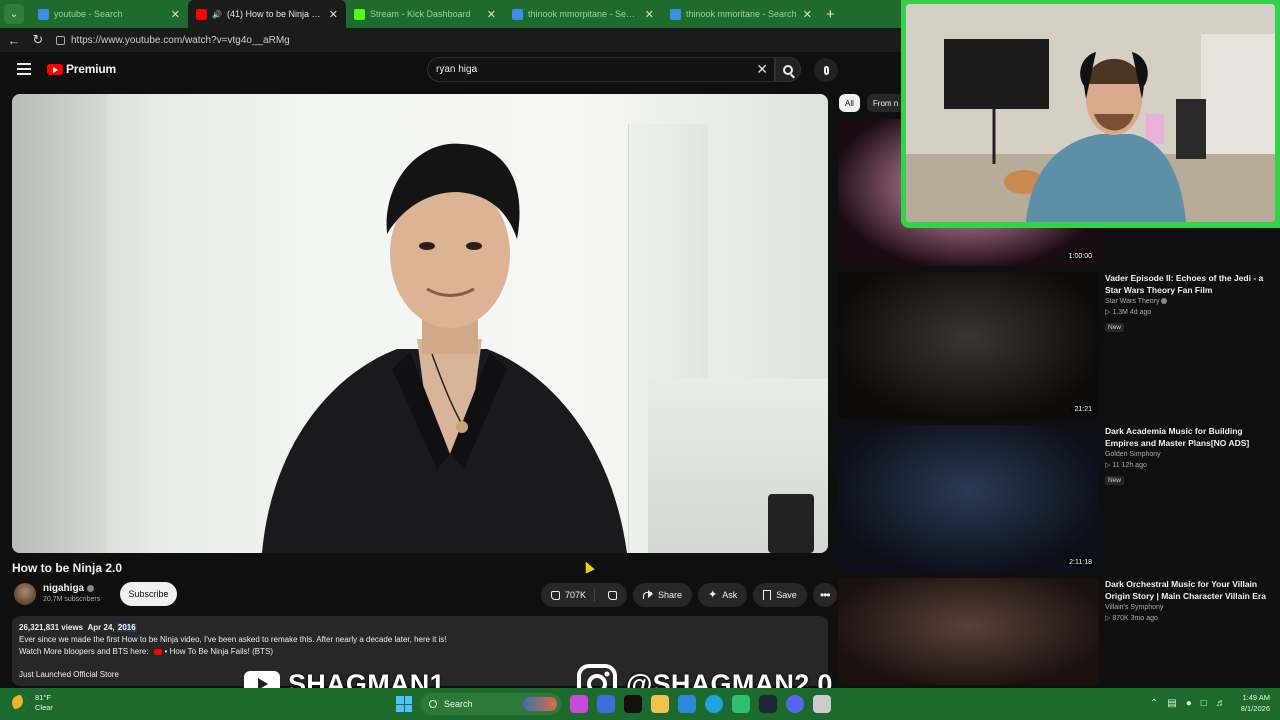  What do you see at coordinates (14, 40) in the screenshot?
I see `back-arrow-icon: ←` at bounding box center [14, 40].